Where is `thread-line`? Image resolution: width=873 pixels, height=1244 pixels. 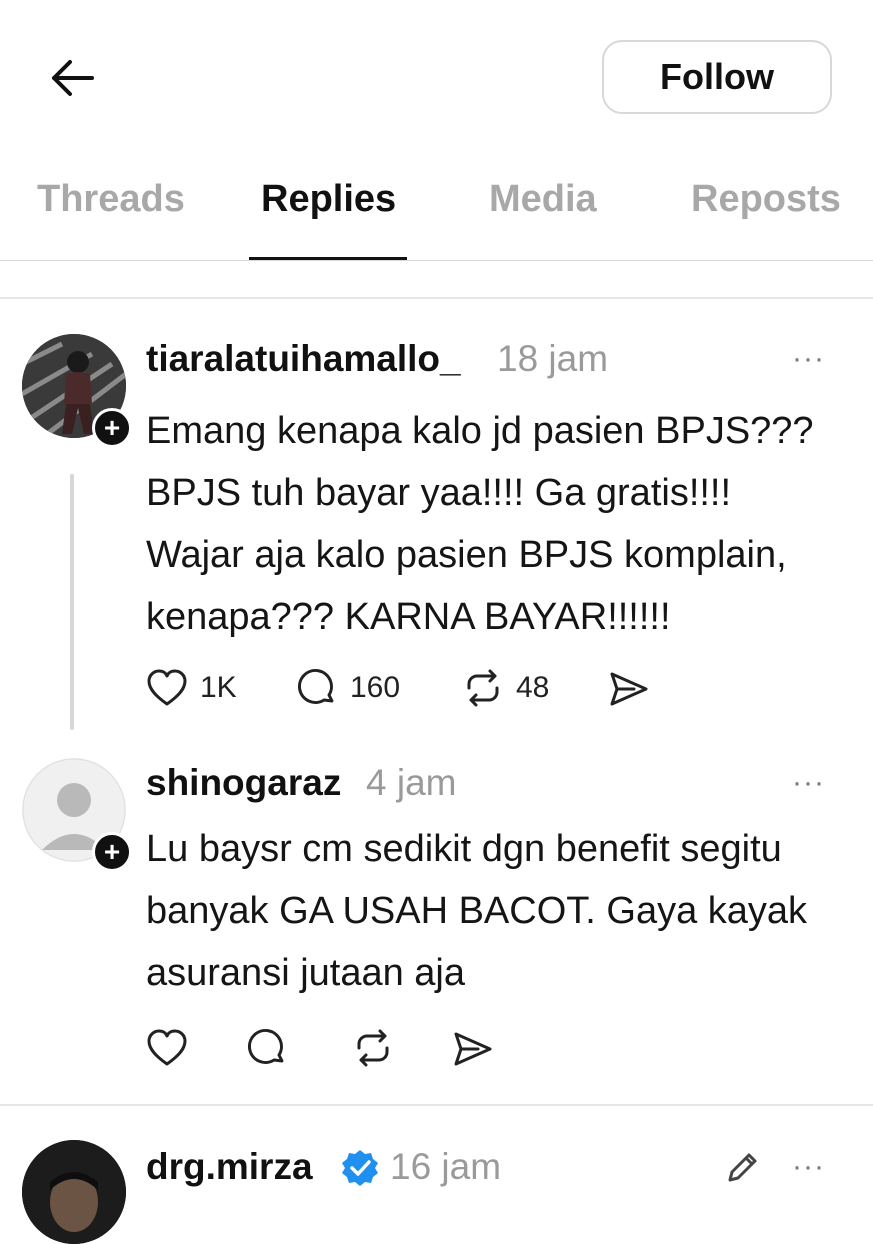
thread-line is located at coordinates (72, 602).